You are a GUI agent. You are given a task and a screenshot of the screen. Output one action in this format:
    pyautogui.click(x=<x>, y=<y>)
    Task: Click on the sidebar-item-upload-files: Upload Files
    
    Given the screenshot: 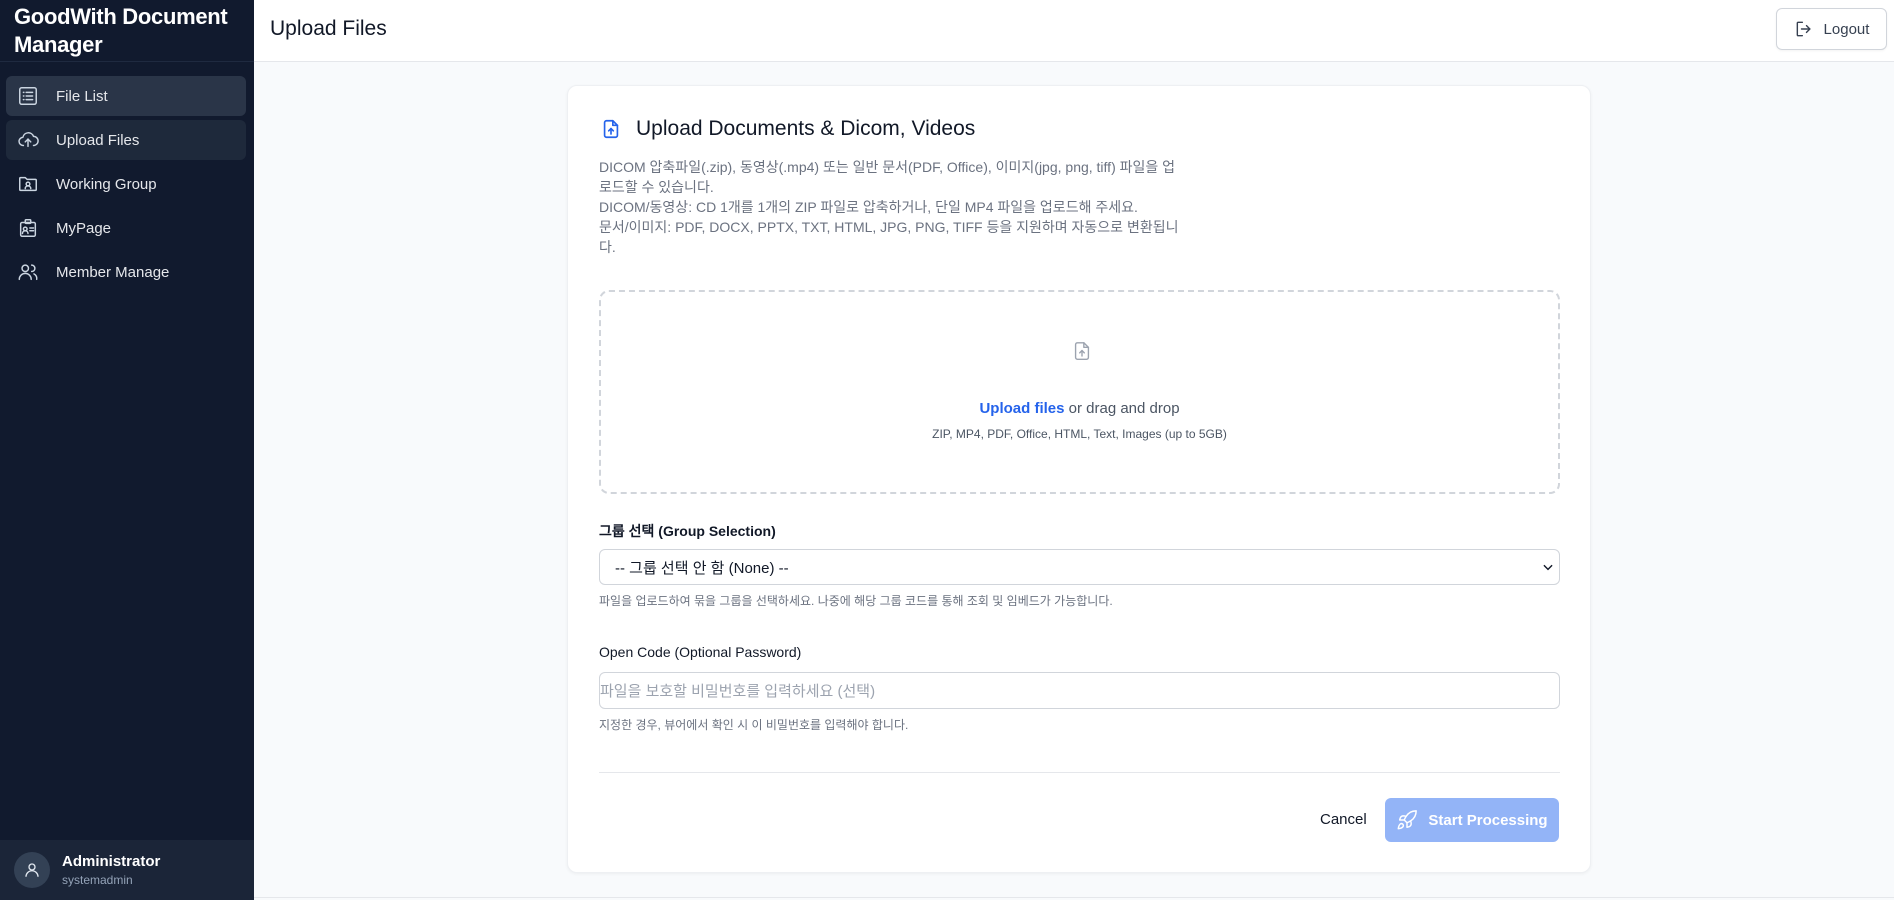 What is the action you would take?
    pyautogui.click(x=126, y=140)
    